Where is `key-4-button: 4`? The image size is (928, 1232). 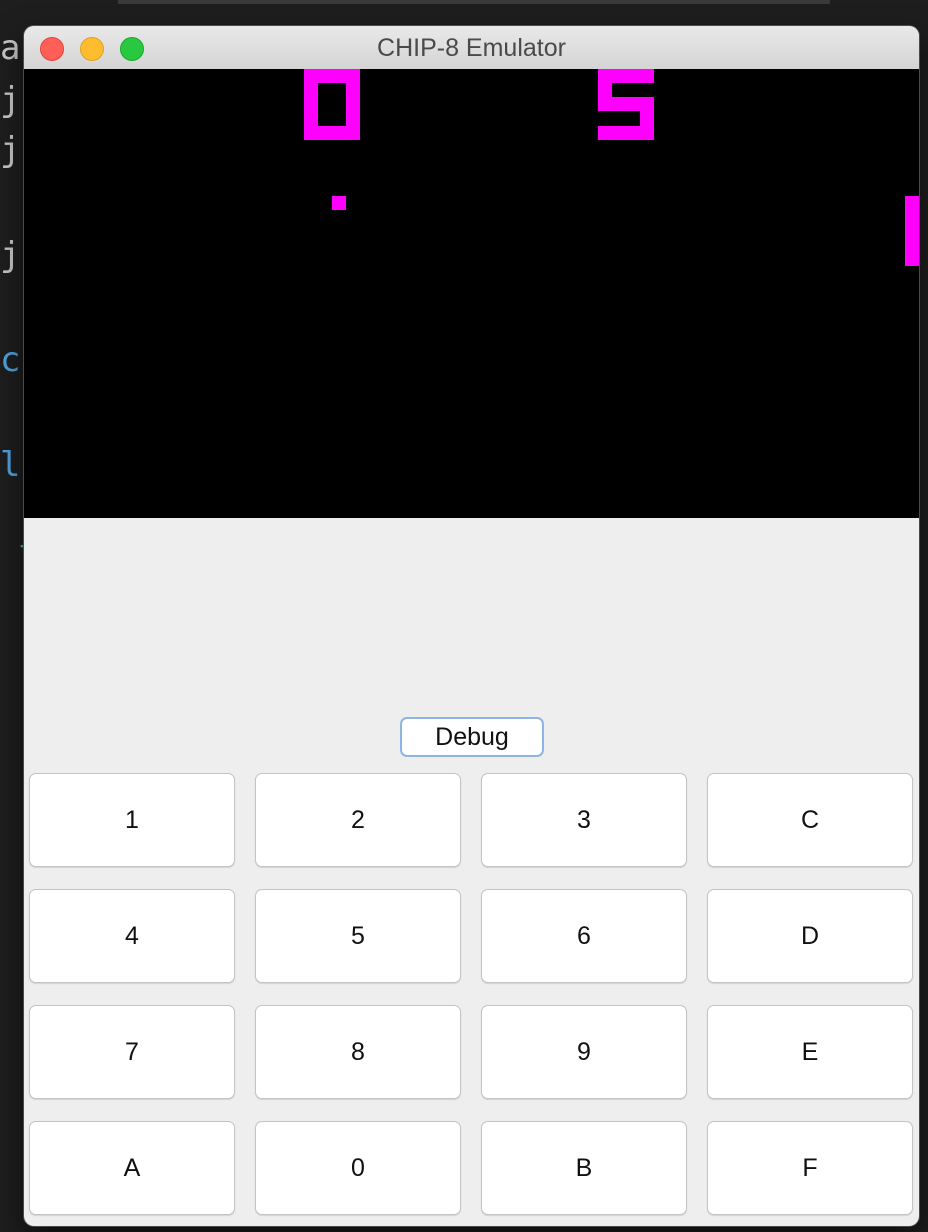 key-4-button: 4 is located at coordinates (132, 936).